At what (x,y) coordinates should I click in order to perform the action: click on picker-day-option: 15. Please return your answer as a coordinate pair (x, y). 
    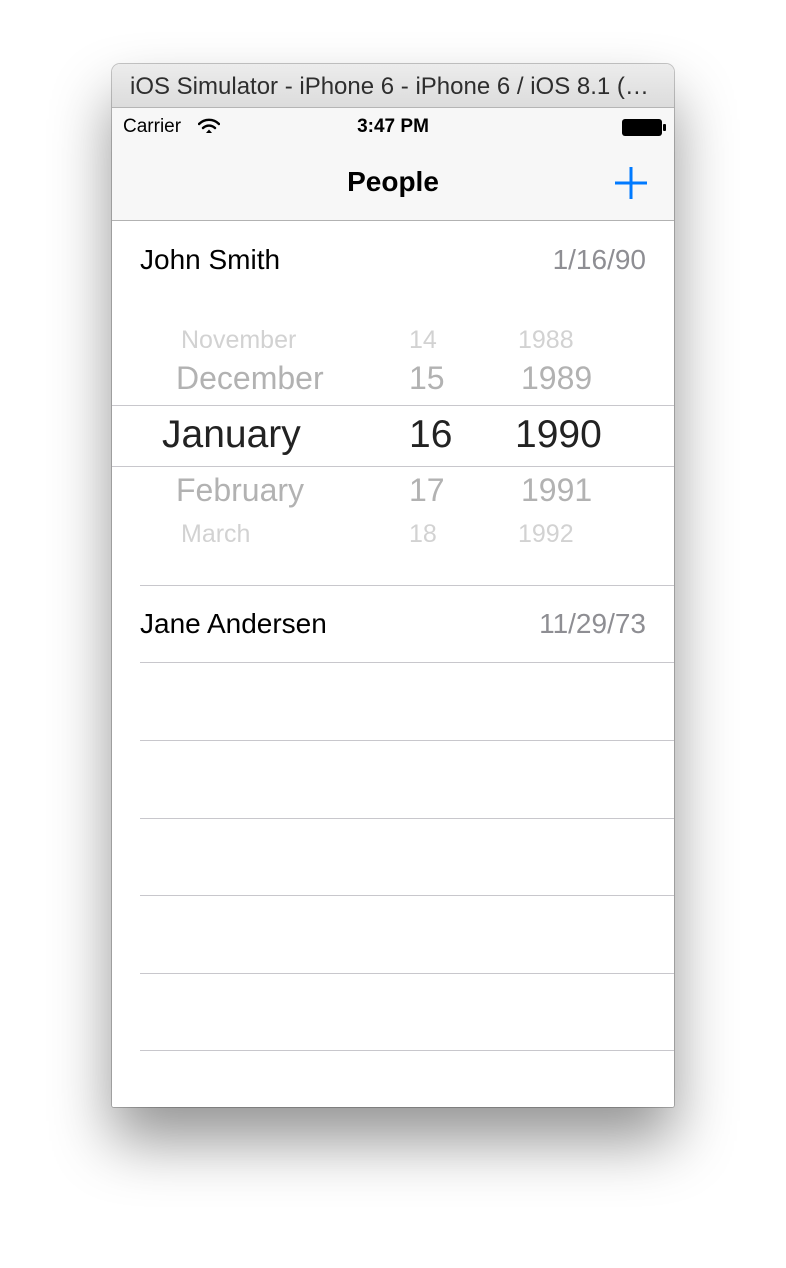
    Looking at the image, I should click on (427, 378).